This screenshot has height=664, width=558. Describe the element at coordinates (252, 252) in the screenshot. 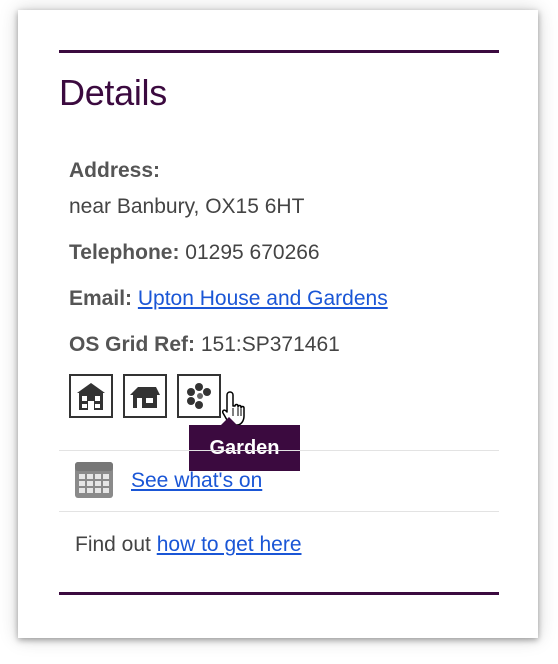

I see `telephone-value: 01295 670266` at that location.